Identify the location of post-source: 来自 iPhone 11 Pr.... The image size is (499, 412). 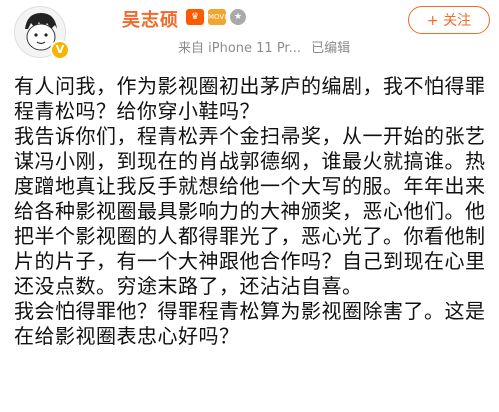
(239, 48).